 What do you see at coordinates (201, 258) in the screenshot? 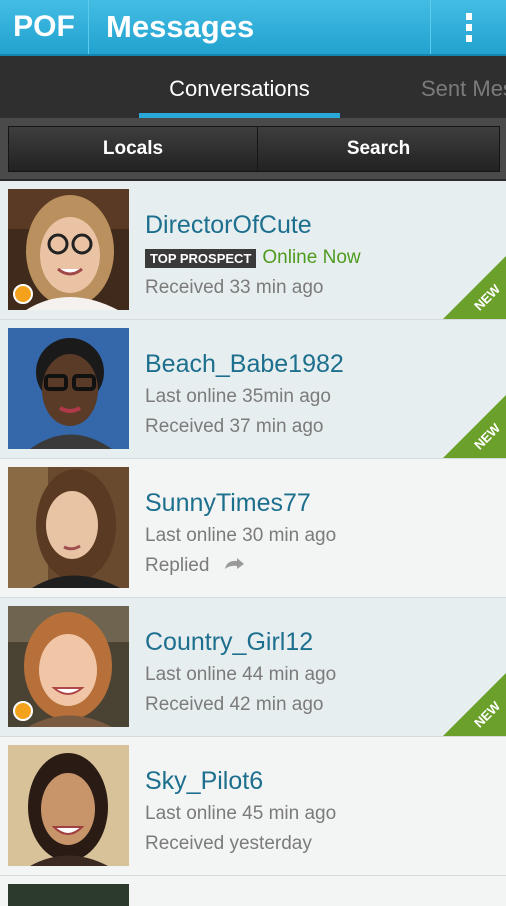
I see `top-prospect-badge: TOP PROSPECT` at bounding box center [201, 258].